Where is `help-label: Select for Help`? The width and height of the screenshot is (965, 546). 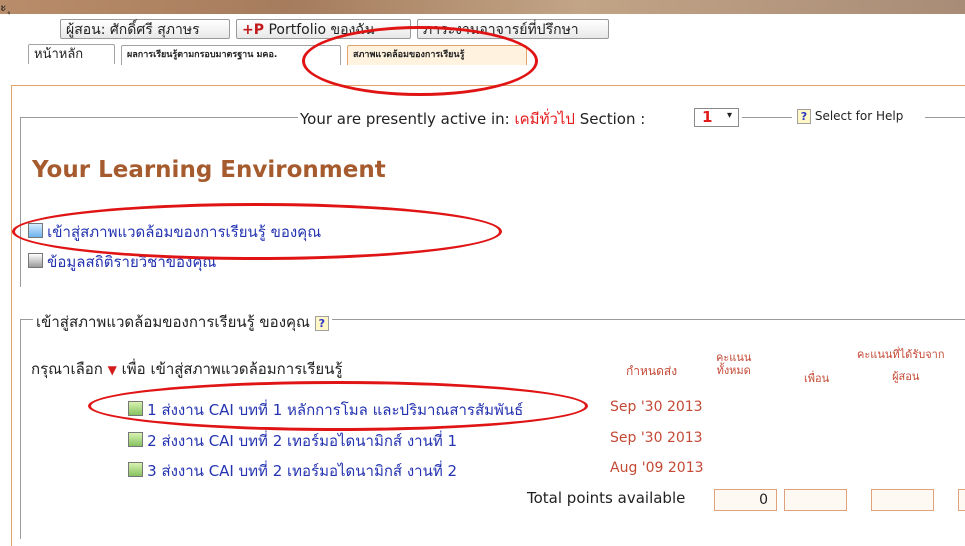
help-label: Select for Help is located at coordinates (859, 116).